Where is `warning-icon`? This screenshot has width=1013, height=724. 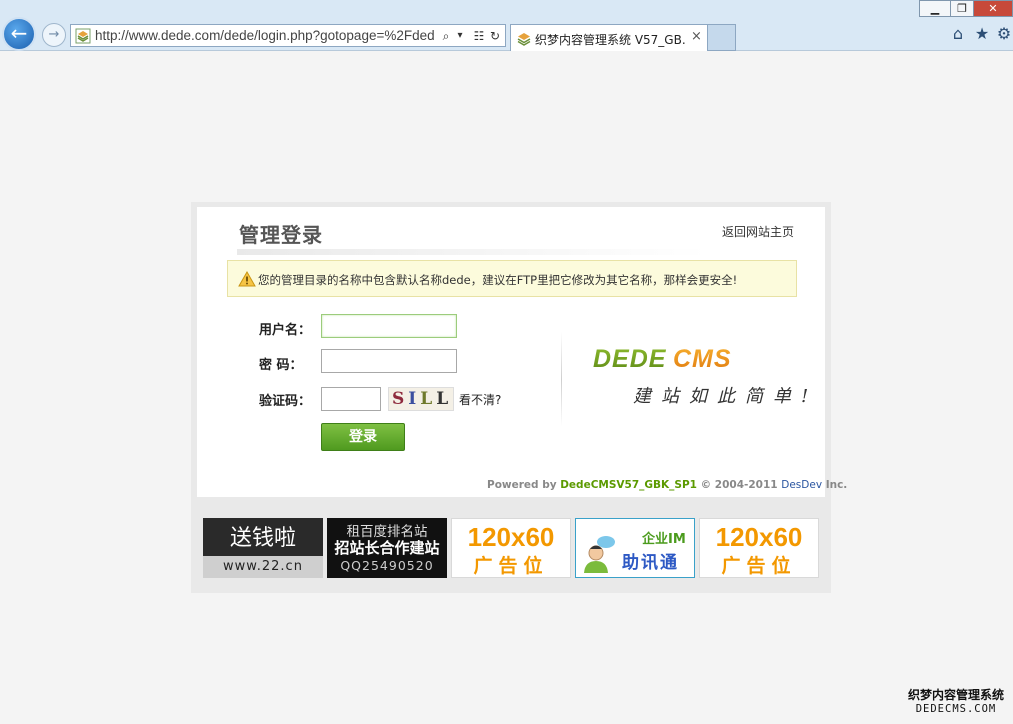 warning-icon is located at coordinates (247, 279).